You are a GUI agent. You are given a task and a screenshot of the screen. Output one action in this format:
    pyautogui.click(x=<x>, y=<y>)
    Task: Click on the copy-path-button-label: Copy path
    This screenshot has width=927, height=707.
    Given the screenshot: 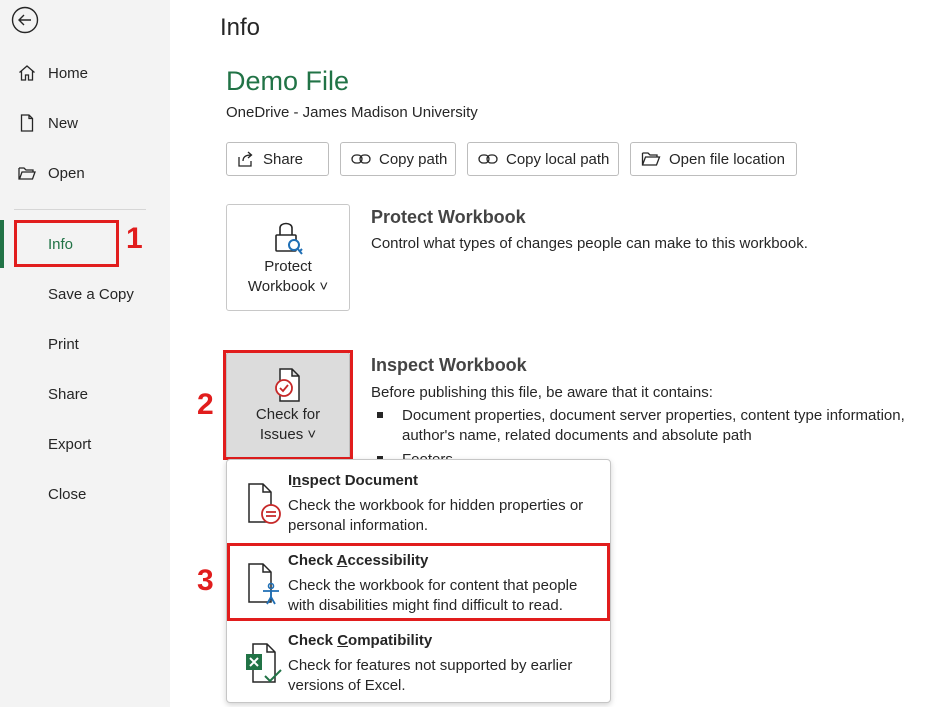 What is the action you would take?
    pyautogui.click(x=413, y=159)
    